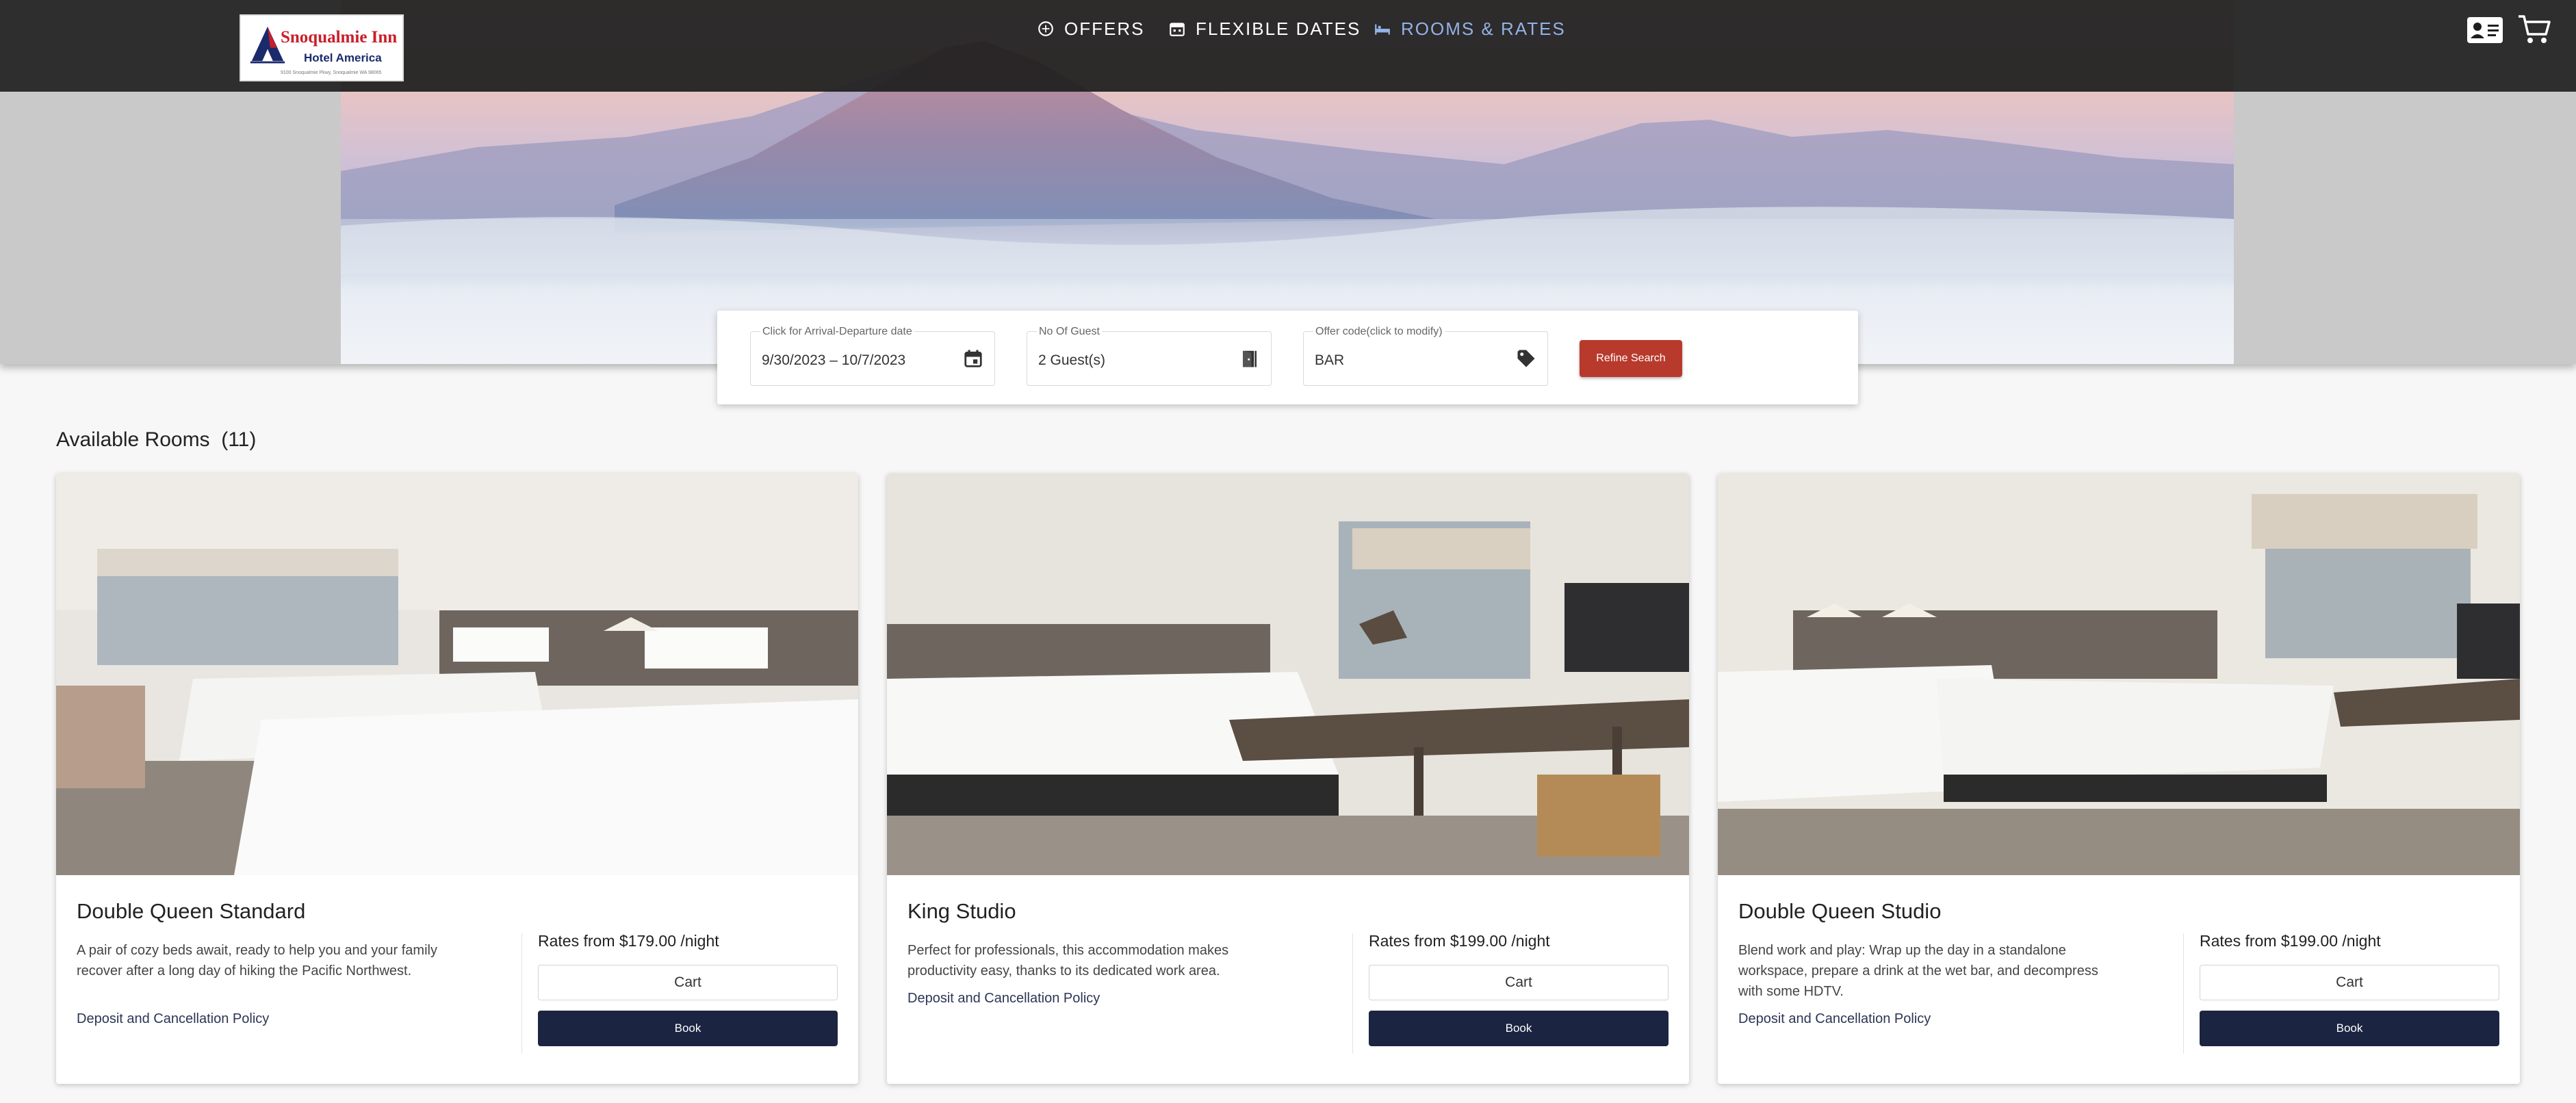 Image resolution: width=2576 pixels, height=1103 pixels. Describe the element at coordinates (1382, 29) in the screenshot. I see `bed-icon` at that location.